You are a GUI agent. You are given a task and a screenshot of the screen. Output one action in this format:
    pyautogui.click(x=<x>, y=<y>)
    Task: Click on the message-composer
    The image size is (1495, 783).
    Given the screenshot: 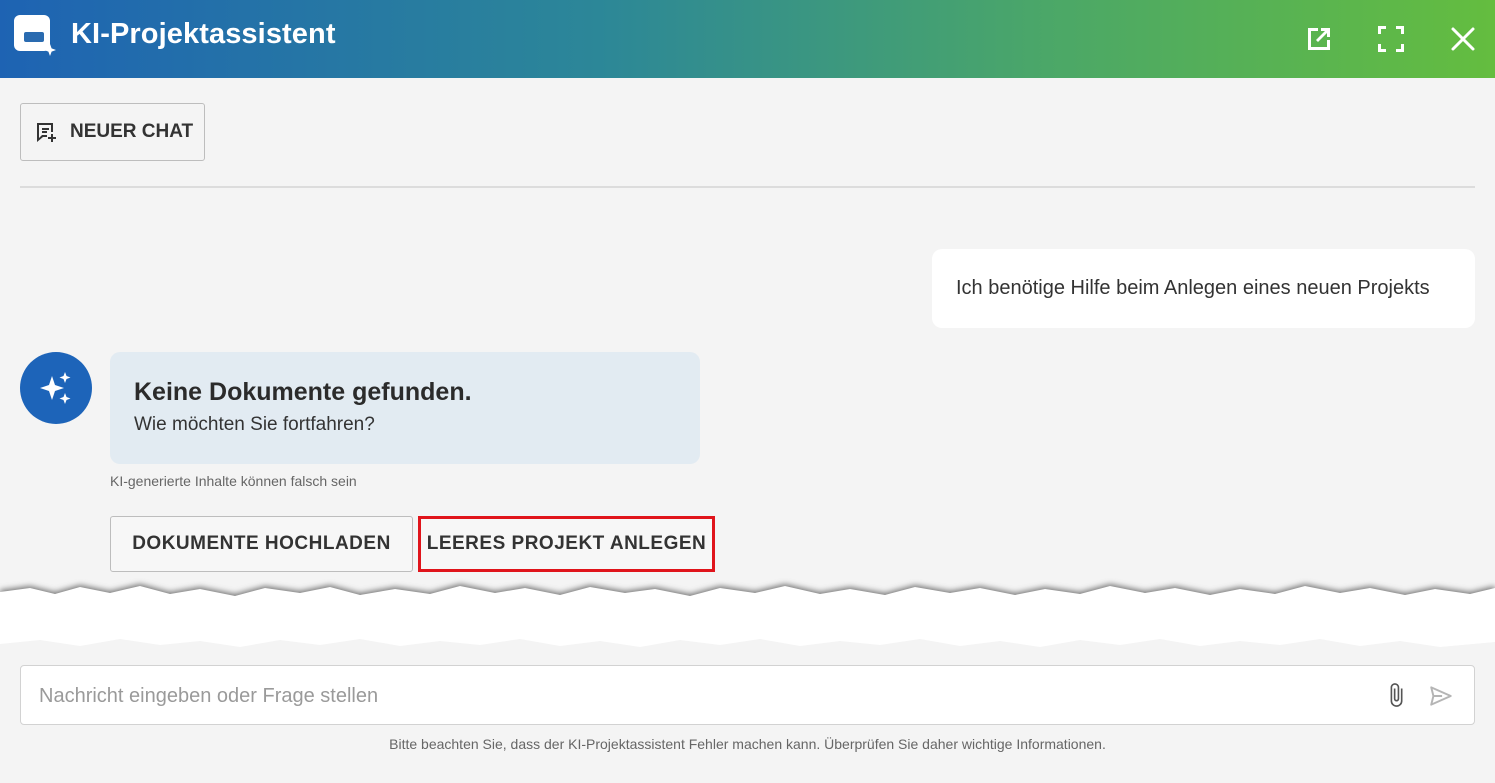 What is the action you would take?
    pyautogui.click(x=747, y=695)
    